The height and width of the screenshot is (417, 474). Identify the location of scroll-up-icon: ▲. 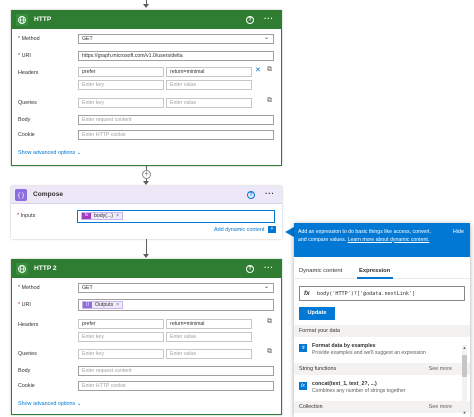
(464, 347).